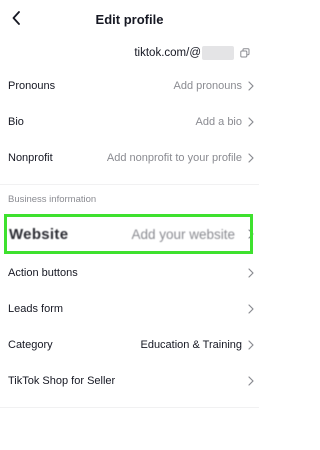 Image resolution: width=320 pixels, height=450 pixels. I want to click on chevron-left-icon, so click(16, 18).